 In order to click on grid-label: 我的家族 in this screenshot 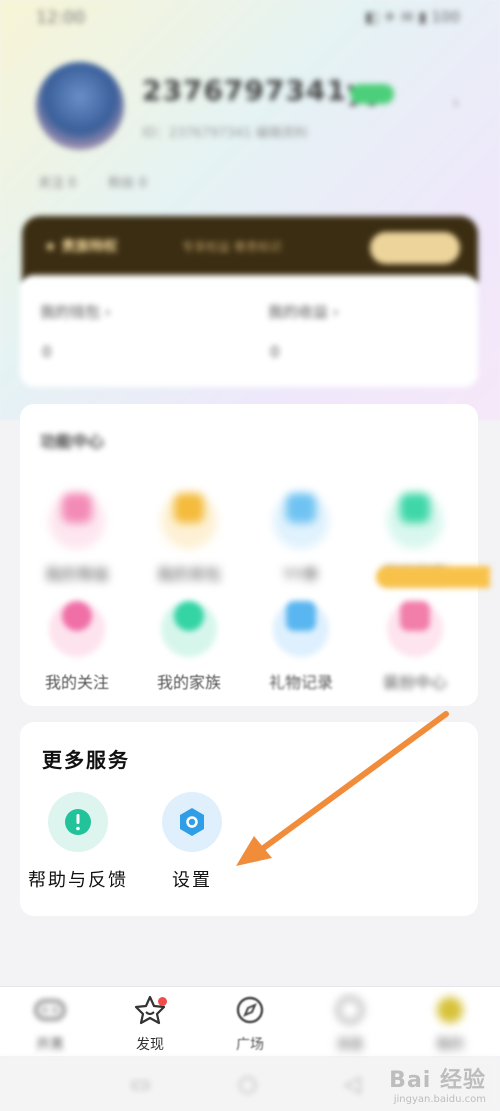, I will do `click(188, 682)`.